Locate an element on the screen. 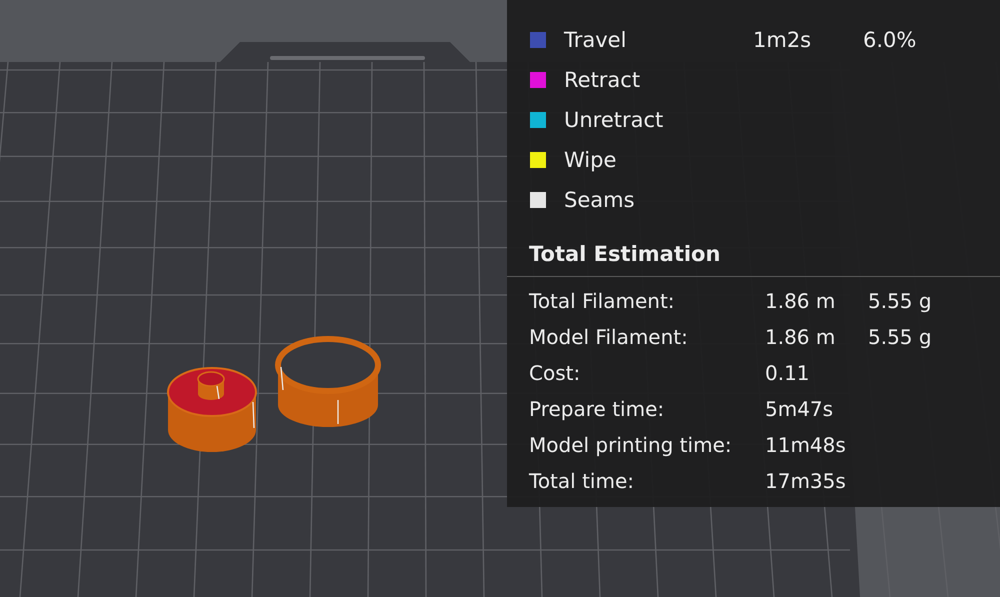 This screenshot has width=1000, height=597. estimation-value: 11m48s is located at coordinates (806, 445).